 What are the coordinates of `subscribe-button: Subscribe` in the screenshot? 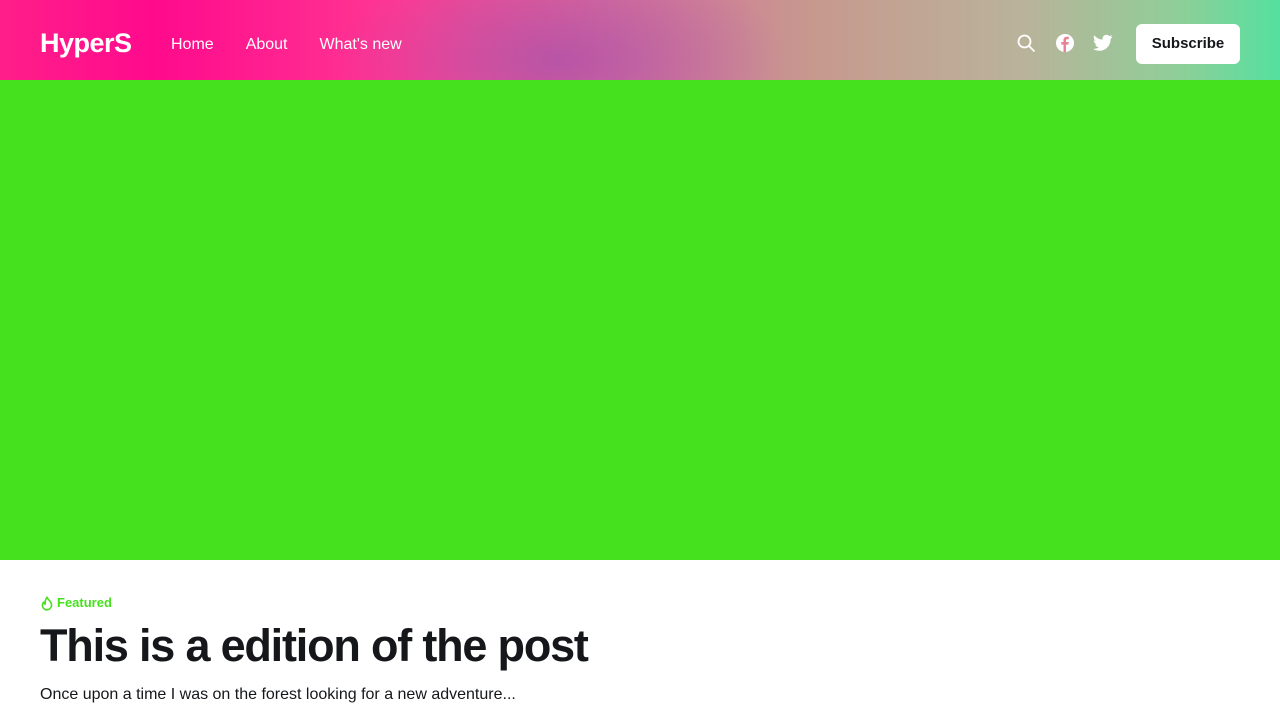 It's located at (1188, 44).